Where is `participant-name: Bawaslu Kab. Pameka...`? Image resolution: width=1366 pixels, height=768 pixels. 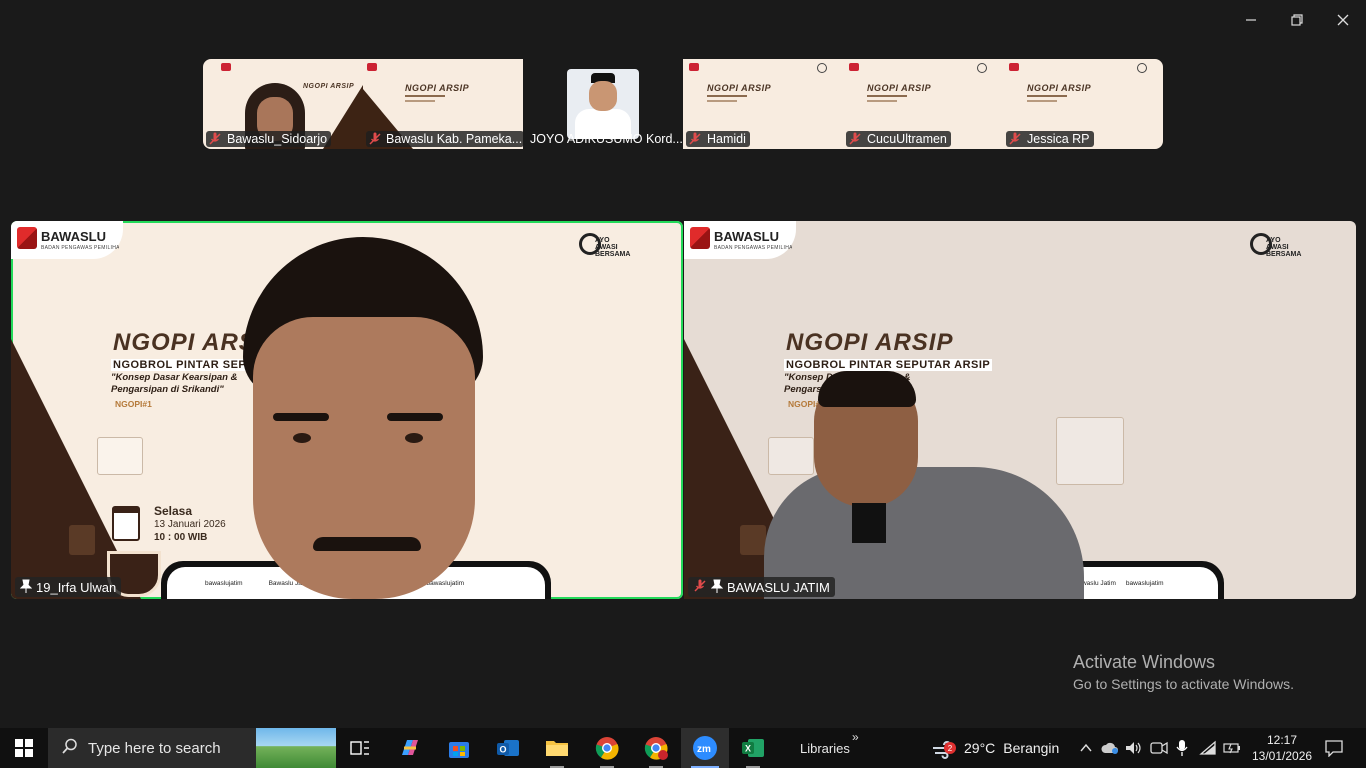
participant-name: Bawaslu Kab. Pameka... is located at coordinates (454, 139).